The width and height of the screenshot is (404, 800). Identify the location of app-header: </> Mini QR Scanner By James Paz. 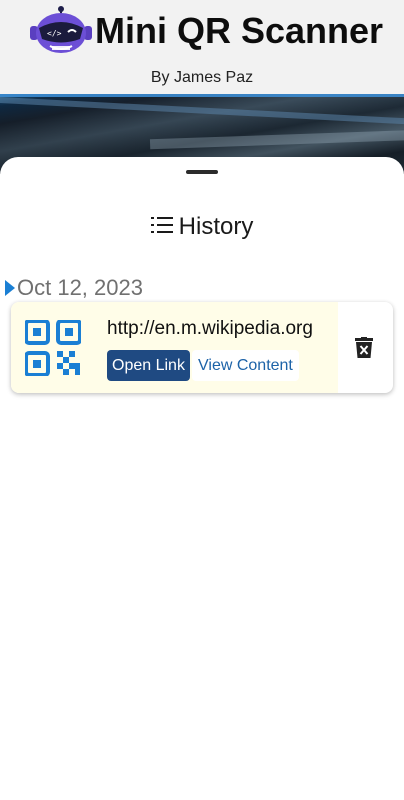
(202, 47).